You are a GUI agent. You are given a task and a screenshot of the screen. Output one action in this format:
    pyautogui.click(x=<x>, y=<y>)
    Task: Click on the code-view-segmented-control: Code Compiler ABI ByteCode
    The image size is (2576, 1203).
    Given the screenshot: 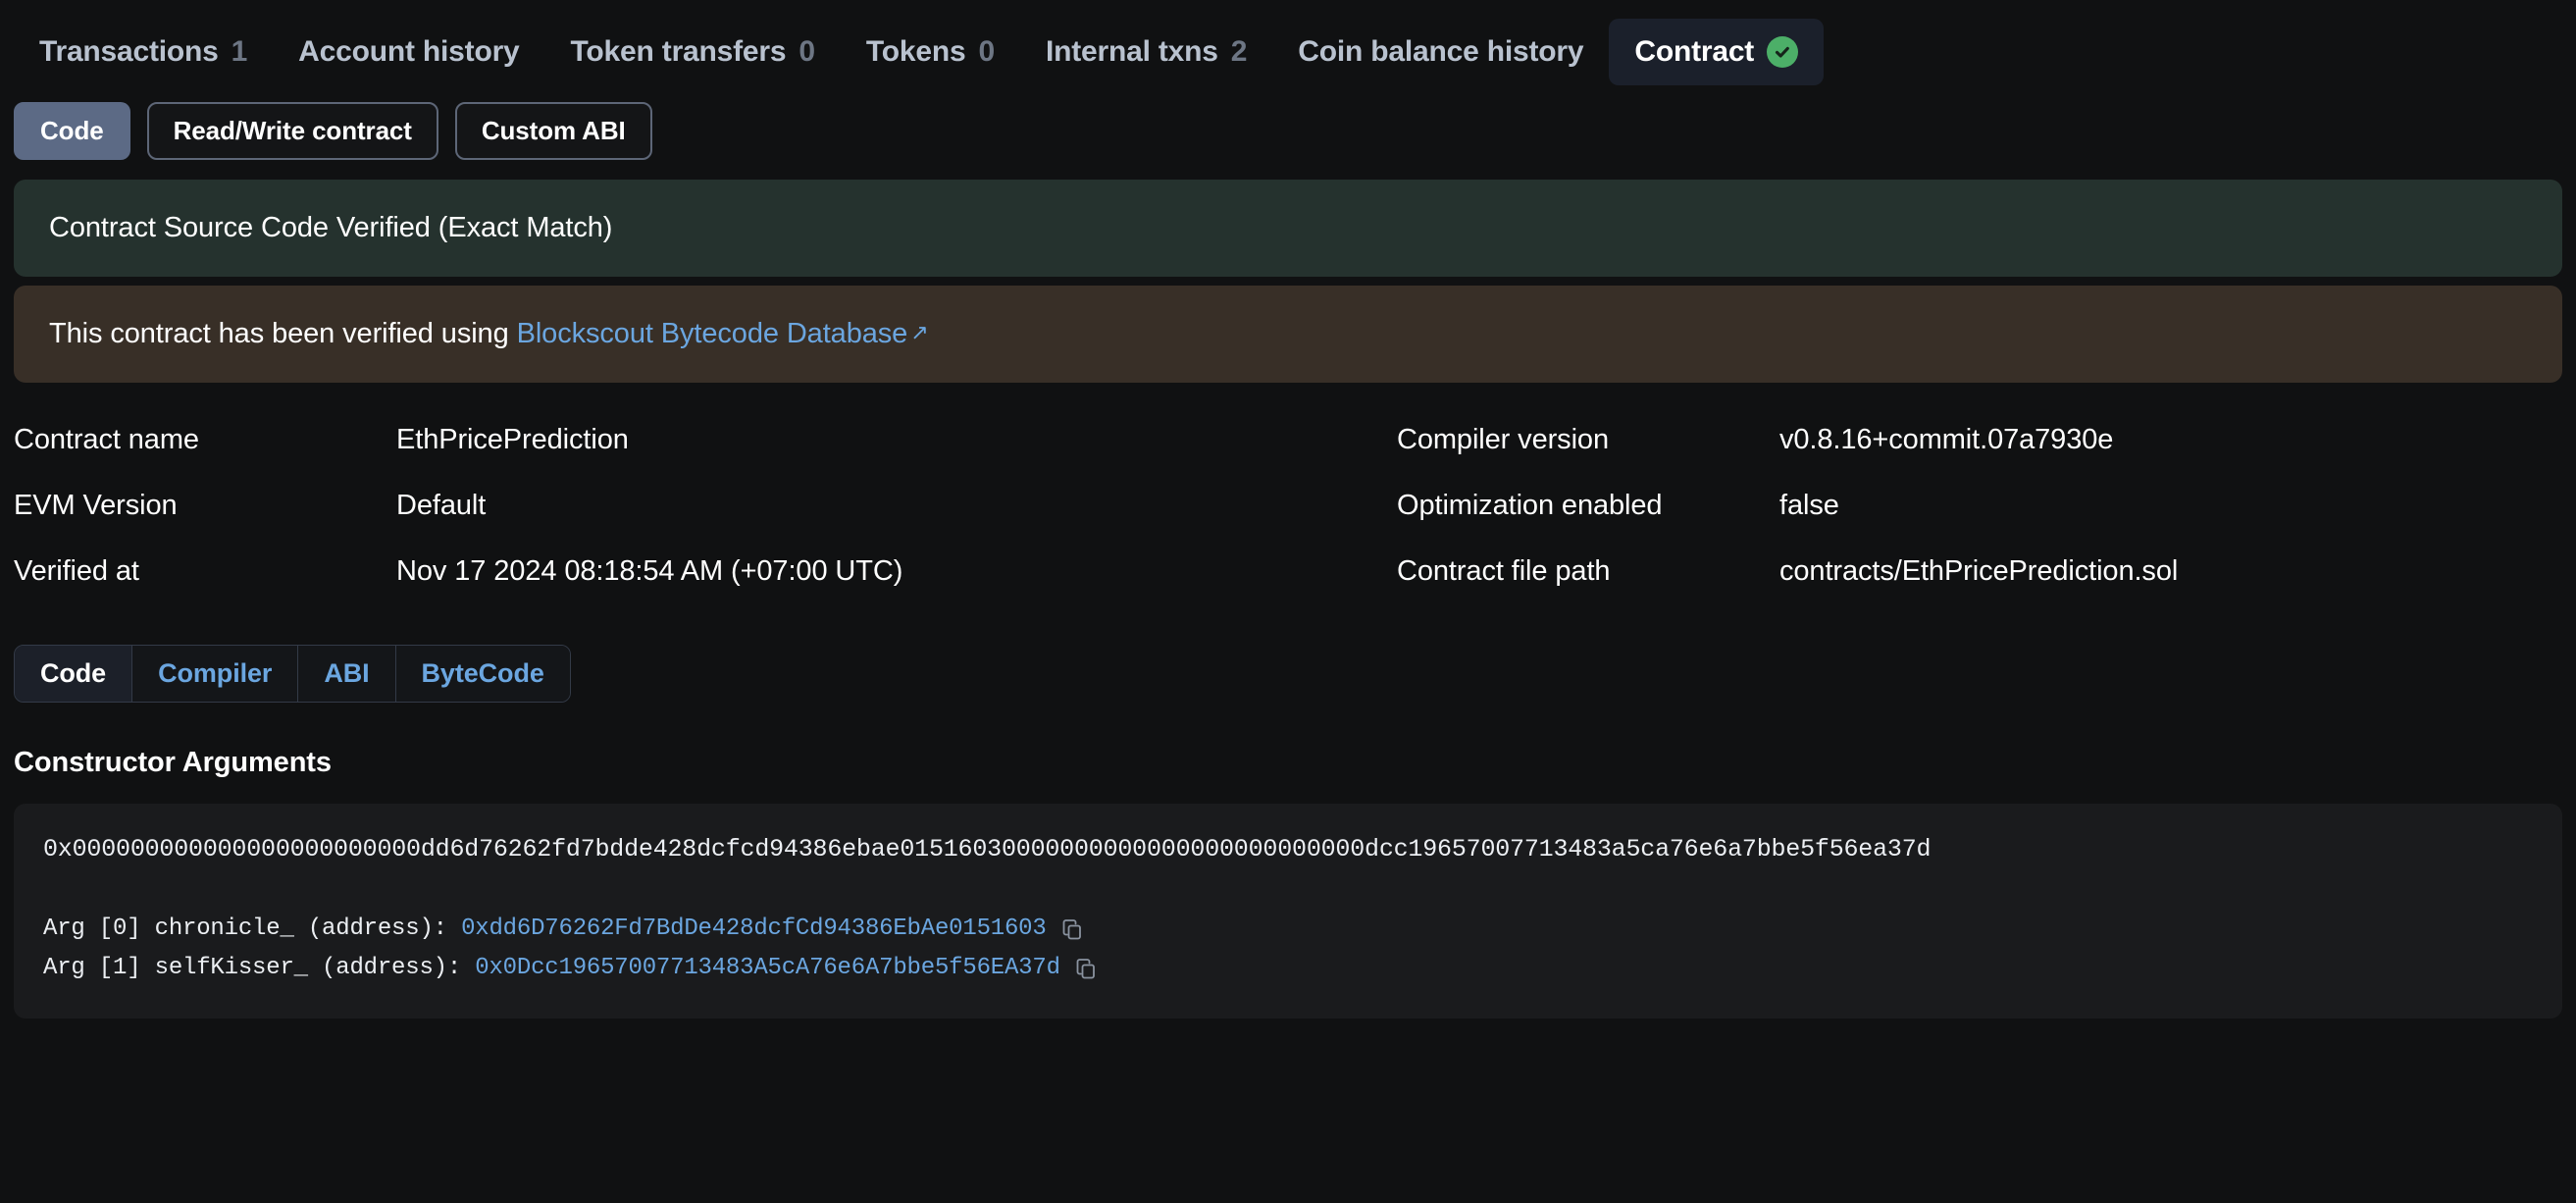 What is the action you would take?
    pyautogui.click(x=292, y=674)
    